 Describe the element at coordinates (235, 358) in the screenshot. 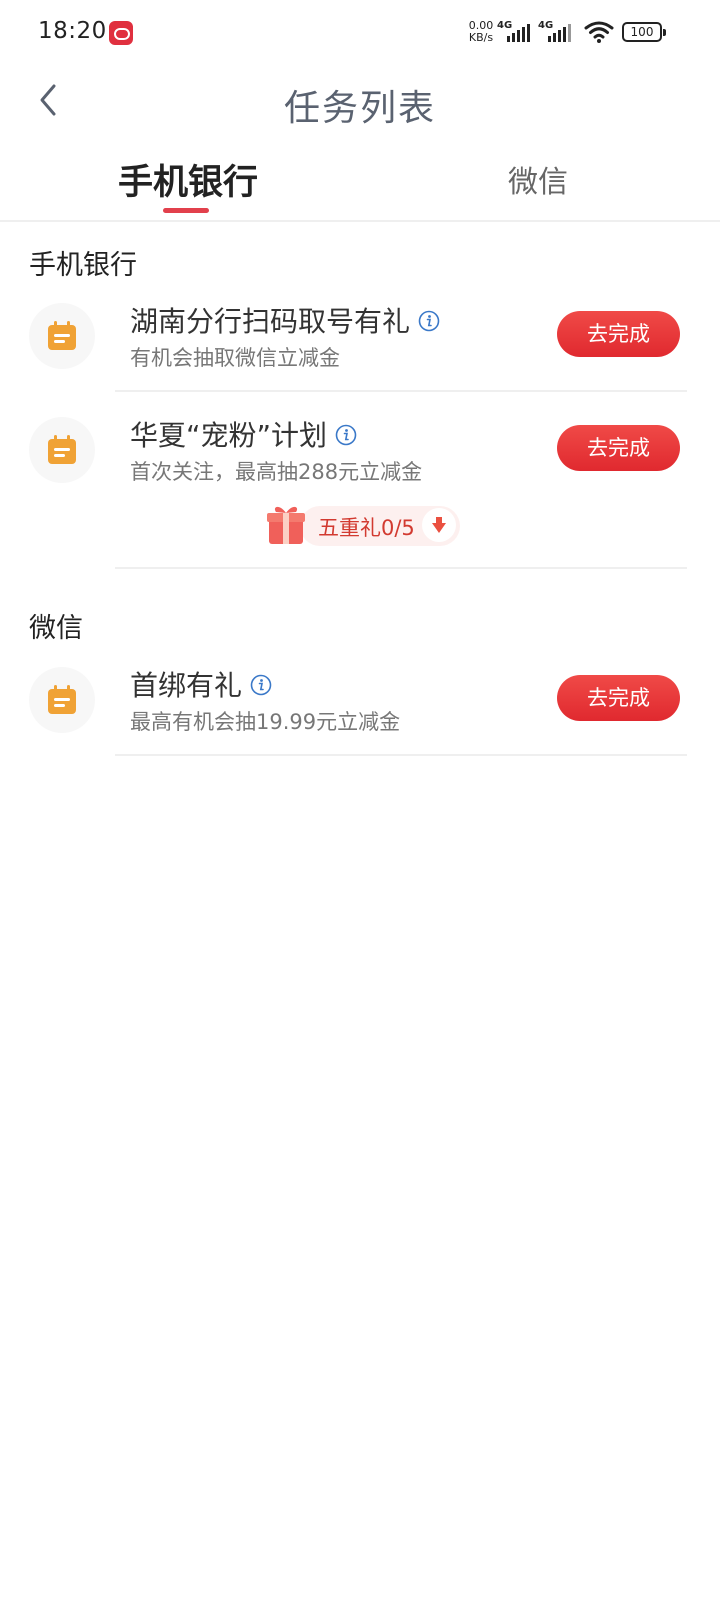

I see `task-description: 有机会抽取微信立减金` at that location.